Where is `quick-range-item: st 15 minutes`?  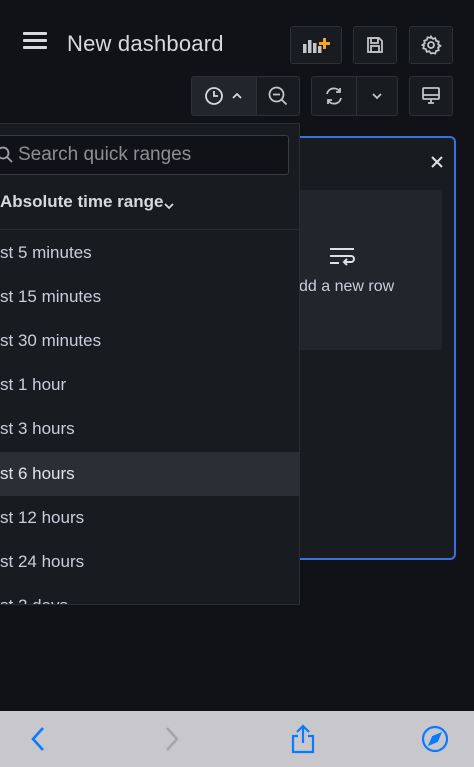 quick-range-item: st 15 minutes is located at coordinates (149, 297).